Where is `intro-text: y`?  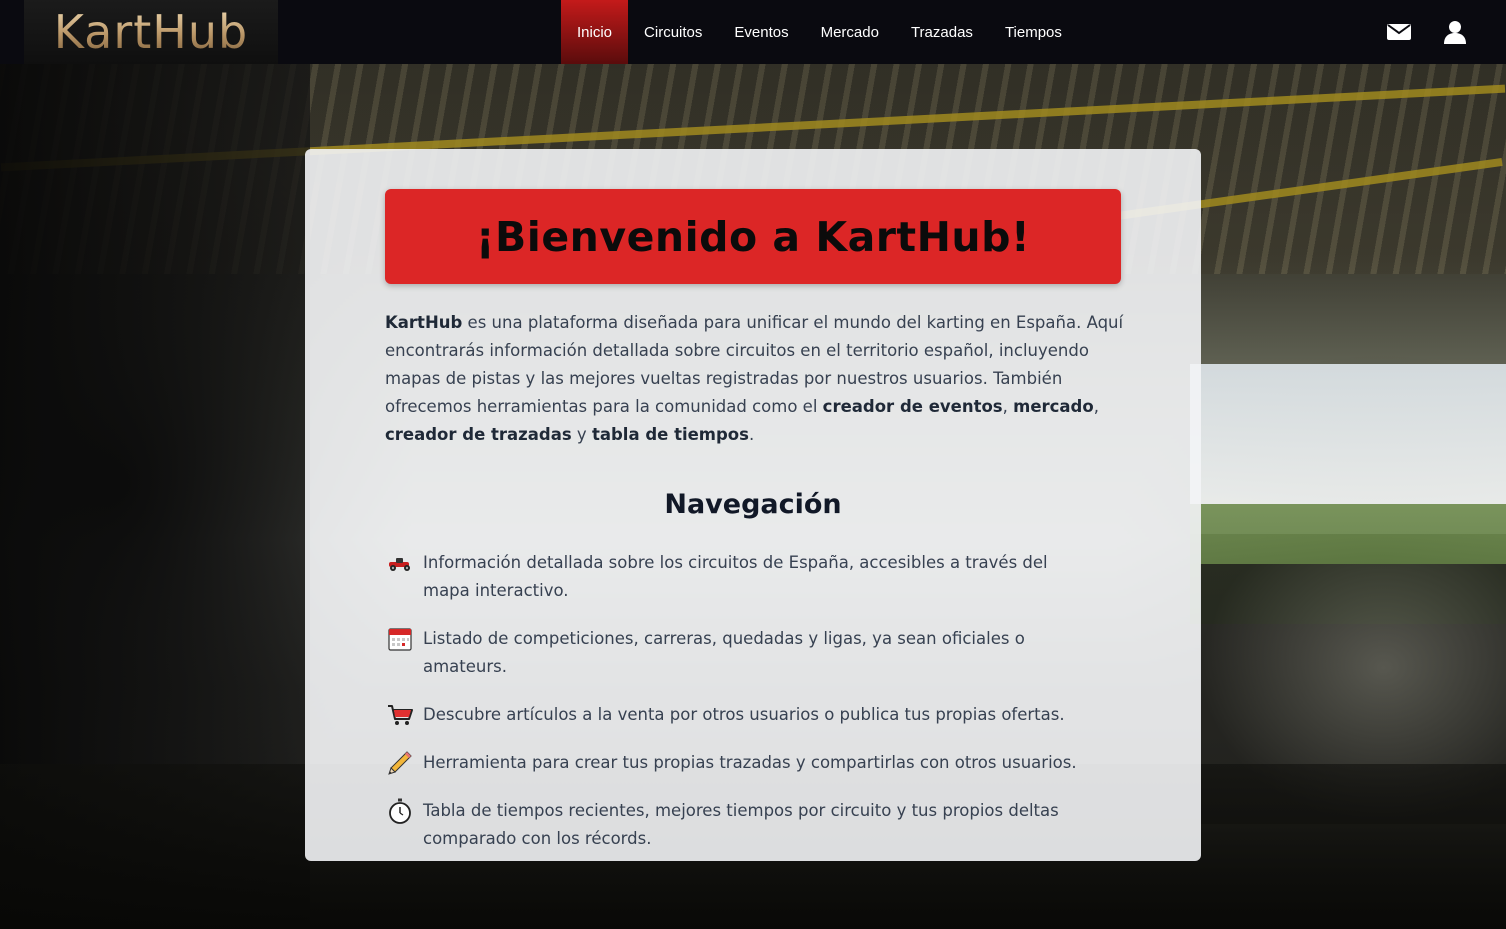 intro-text: y is located at coordinates (581, 434).